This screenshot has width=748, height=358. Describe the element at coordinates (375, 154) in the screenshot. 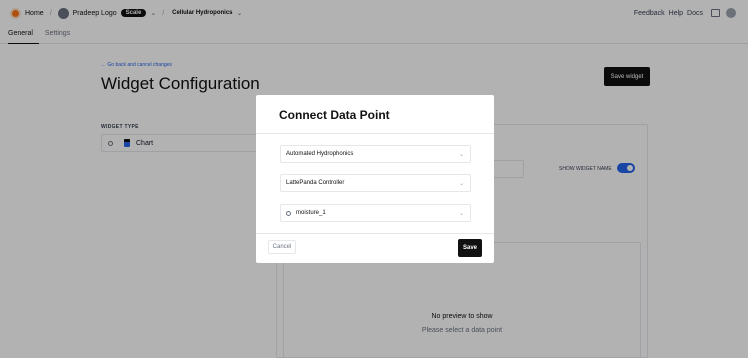

I see `project-select: Automated Hydrophonics ⌄` at that location.